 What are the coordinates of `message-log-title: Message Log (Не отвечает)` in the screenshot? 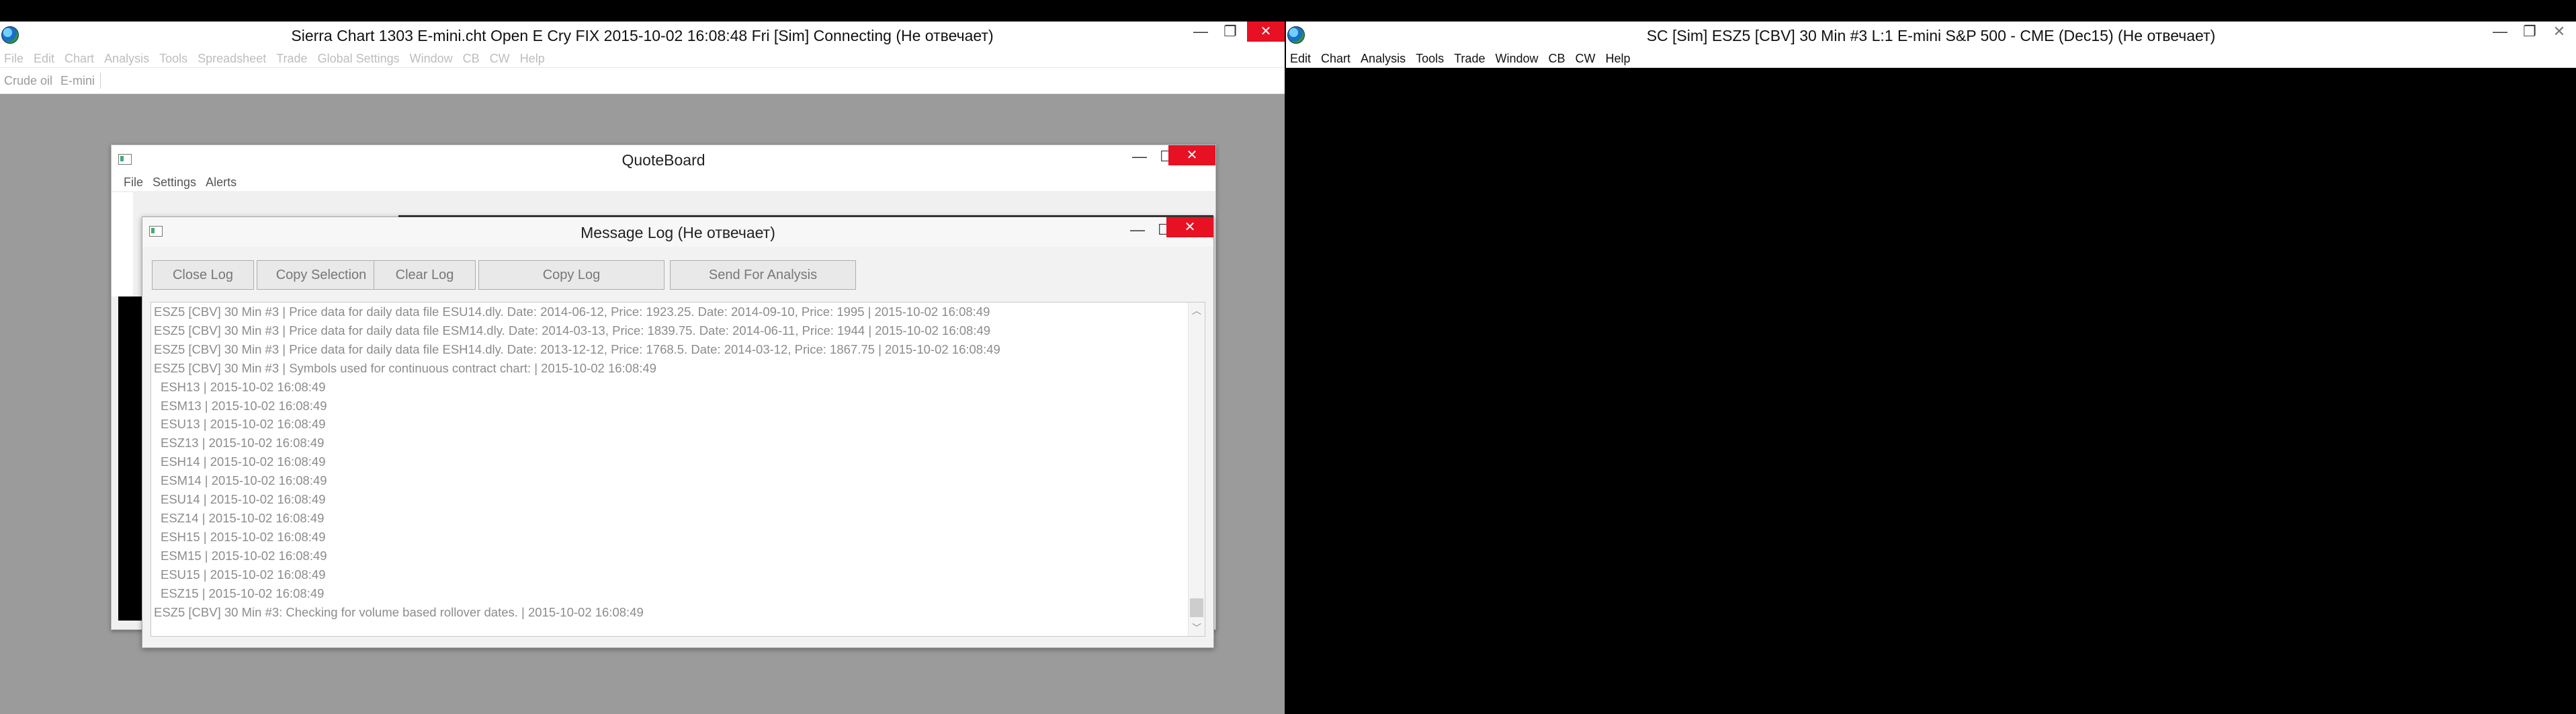 It's located at (678, 233).